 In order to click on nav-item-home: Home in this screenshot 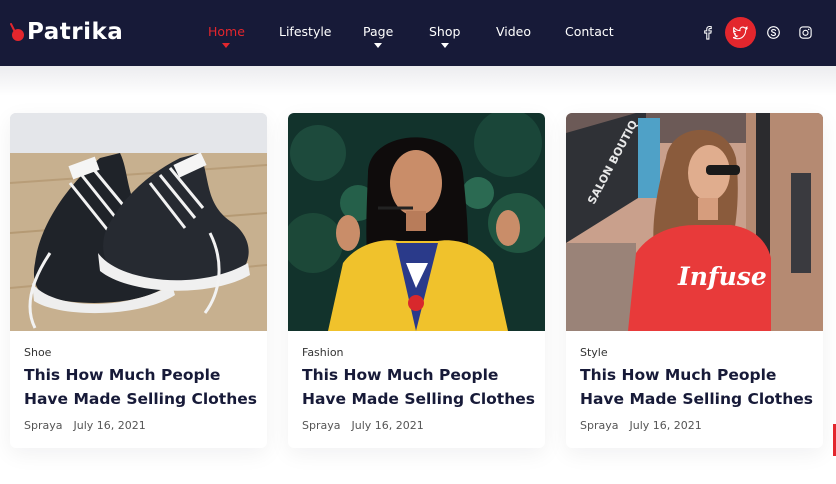, I will do `click(226, 36)`.